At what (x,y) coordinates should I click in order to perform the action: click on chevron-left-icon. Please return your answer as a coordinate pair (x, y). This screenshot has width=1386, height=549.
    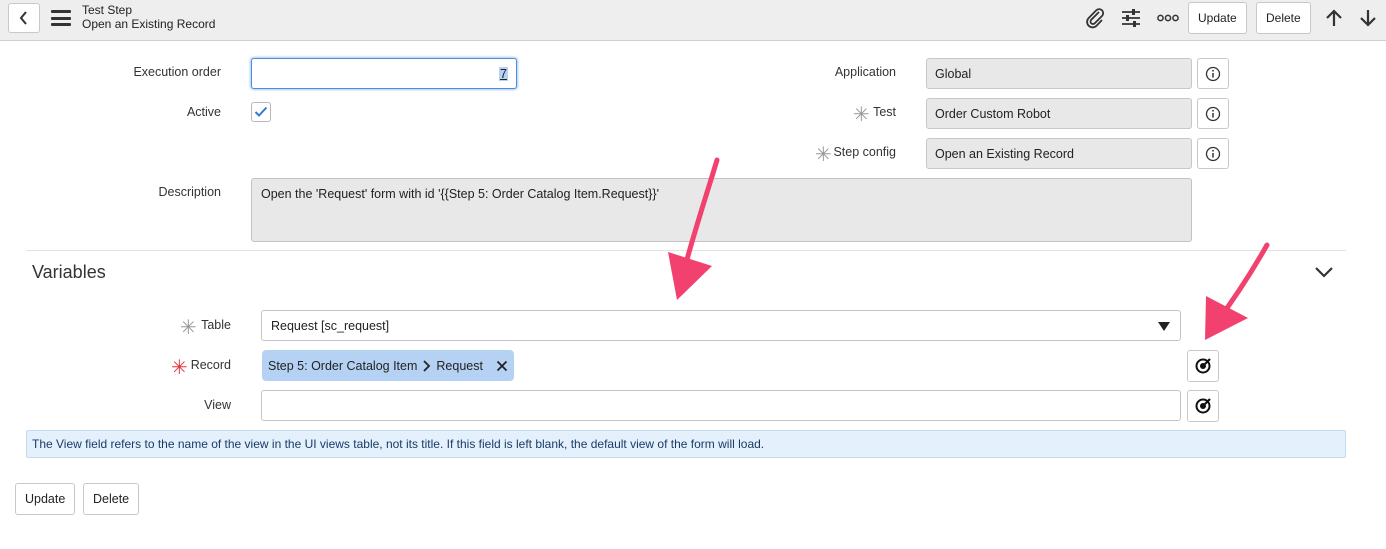
    Looking at the image, I should click on (23, 18).